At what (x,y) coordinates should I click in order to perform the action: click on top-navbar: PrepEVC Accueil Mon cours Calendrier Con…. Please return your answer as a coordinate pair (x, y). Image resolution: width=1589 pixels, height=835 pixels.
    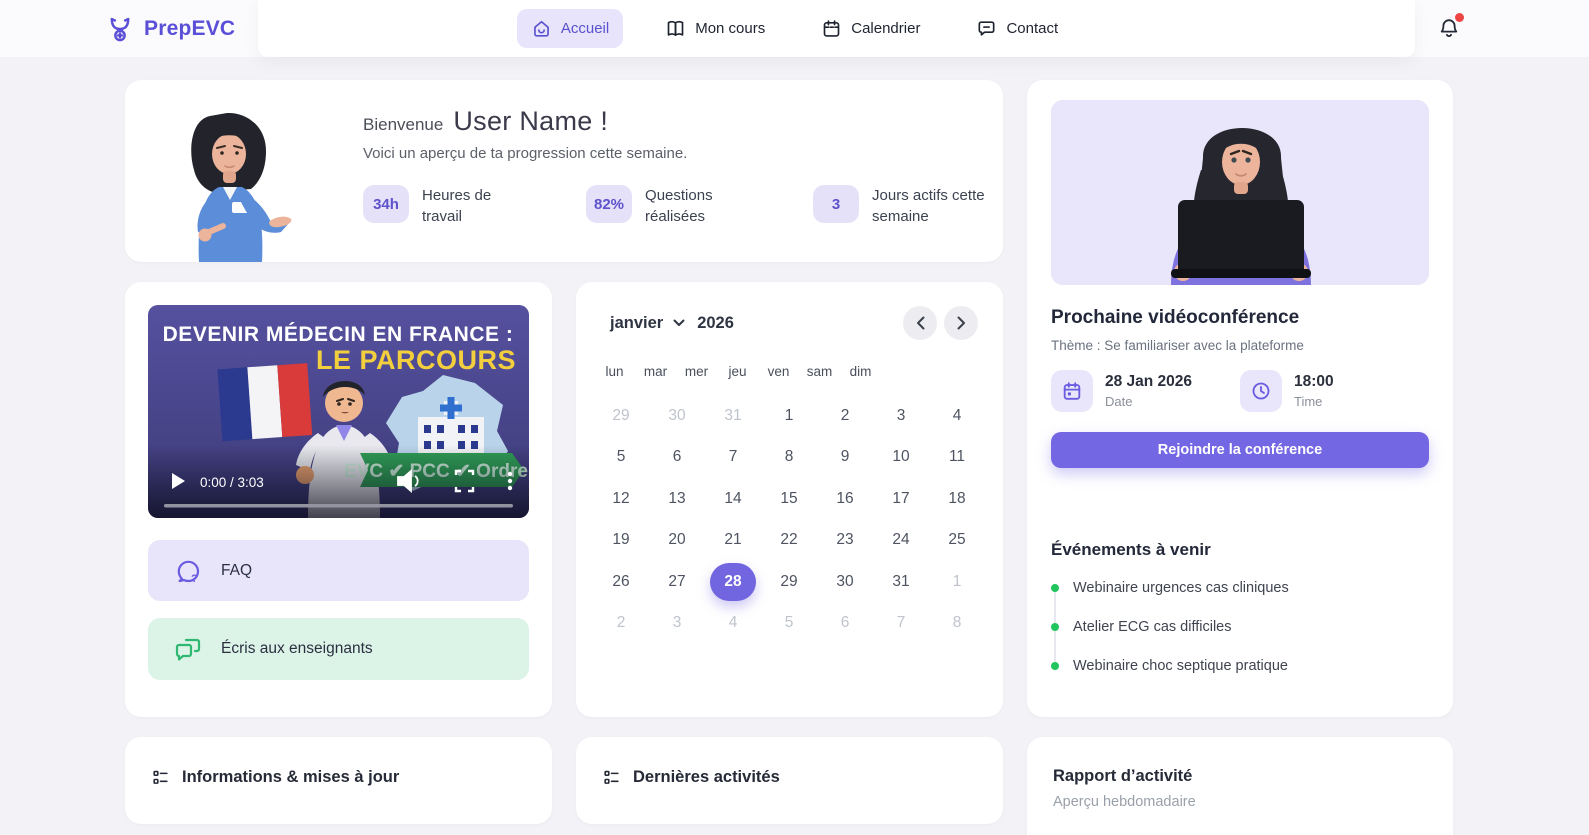
    Looking at the image, I should click on (794, 28).